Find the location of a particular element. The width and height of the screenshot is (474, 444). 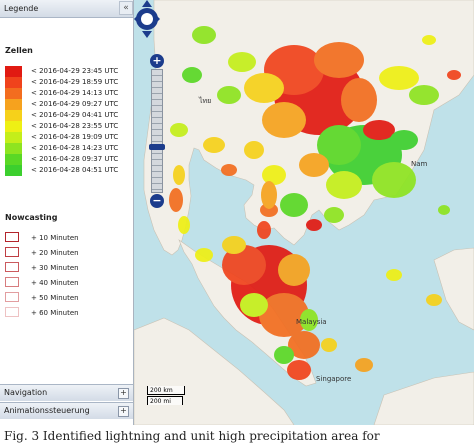

zoom-control: + − is located at coordinates (157, 131).